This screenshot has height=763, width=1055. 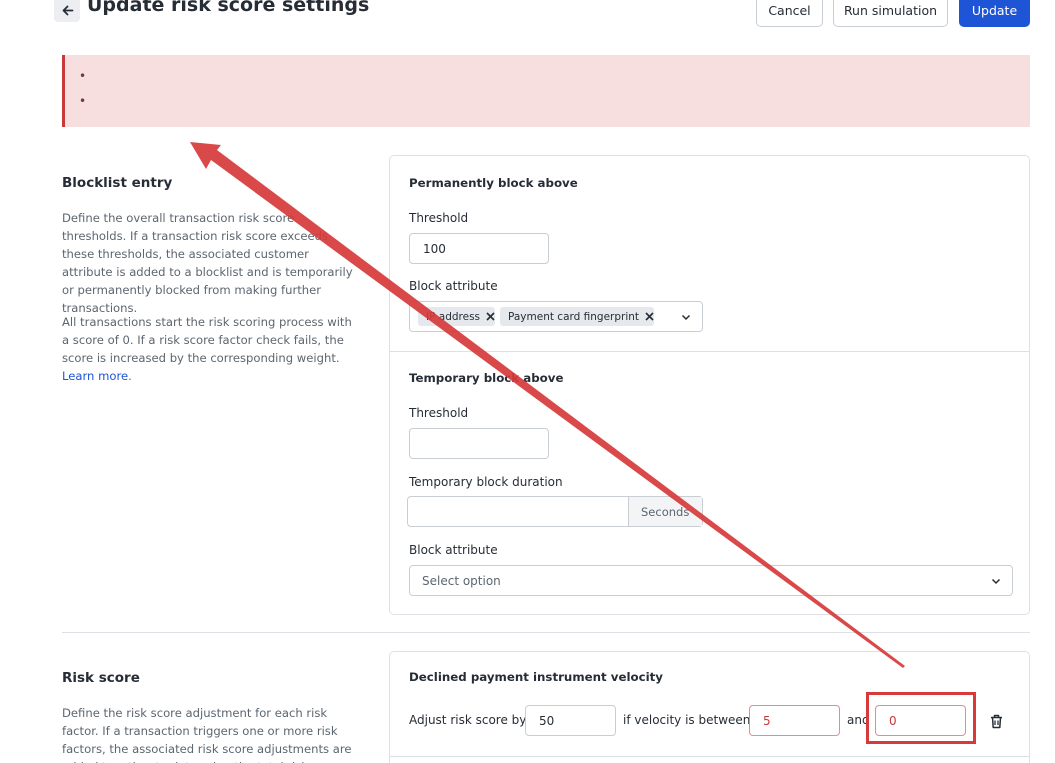 What do you see at coordinates (546, 91) in the screenshot?
I see `error-banner: • •` at bounding box center [546, 91].